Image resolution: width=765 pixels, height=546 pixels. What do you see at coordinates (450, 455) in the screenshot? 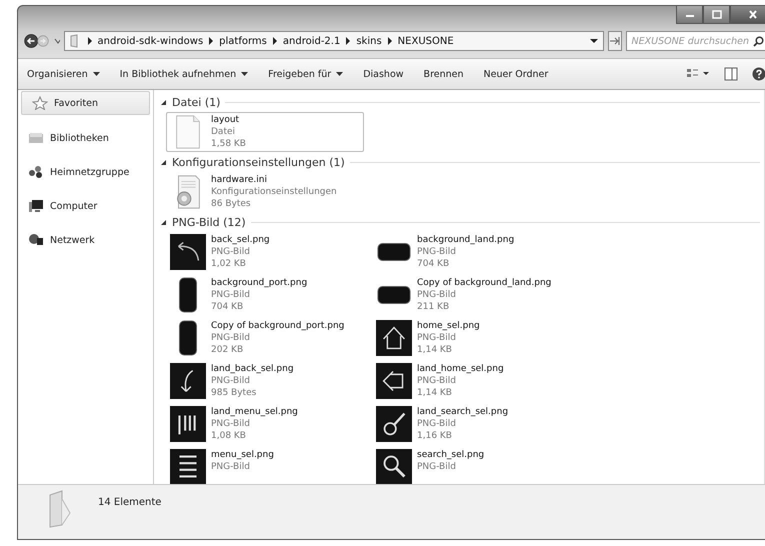
I see `file-name: search_sel.png` at bounding box center [450, 455].